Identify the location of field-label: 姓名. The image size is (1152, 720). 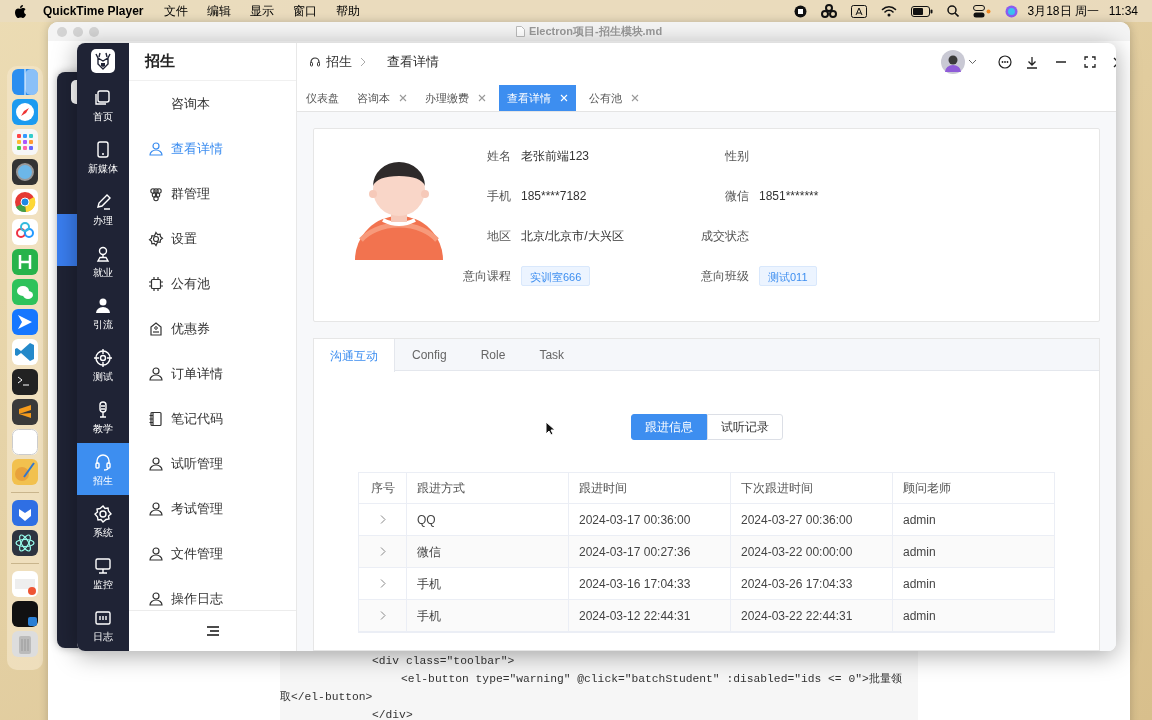
(499, 156).